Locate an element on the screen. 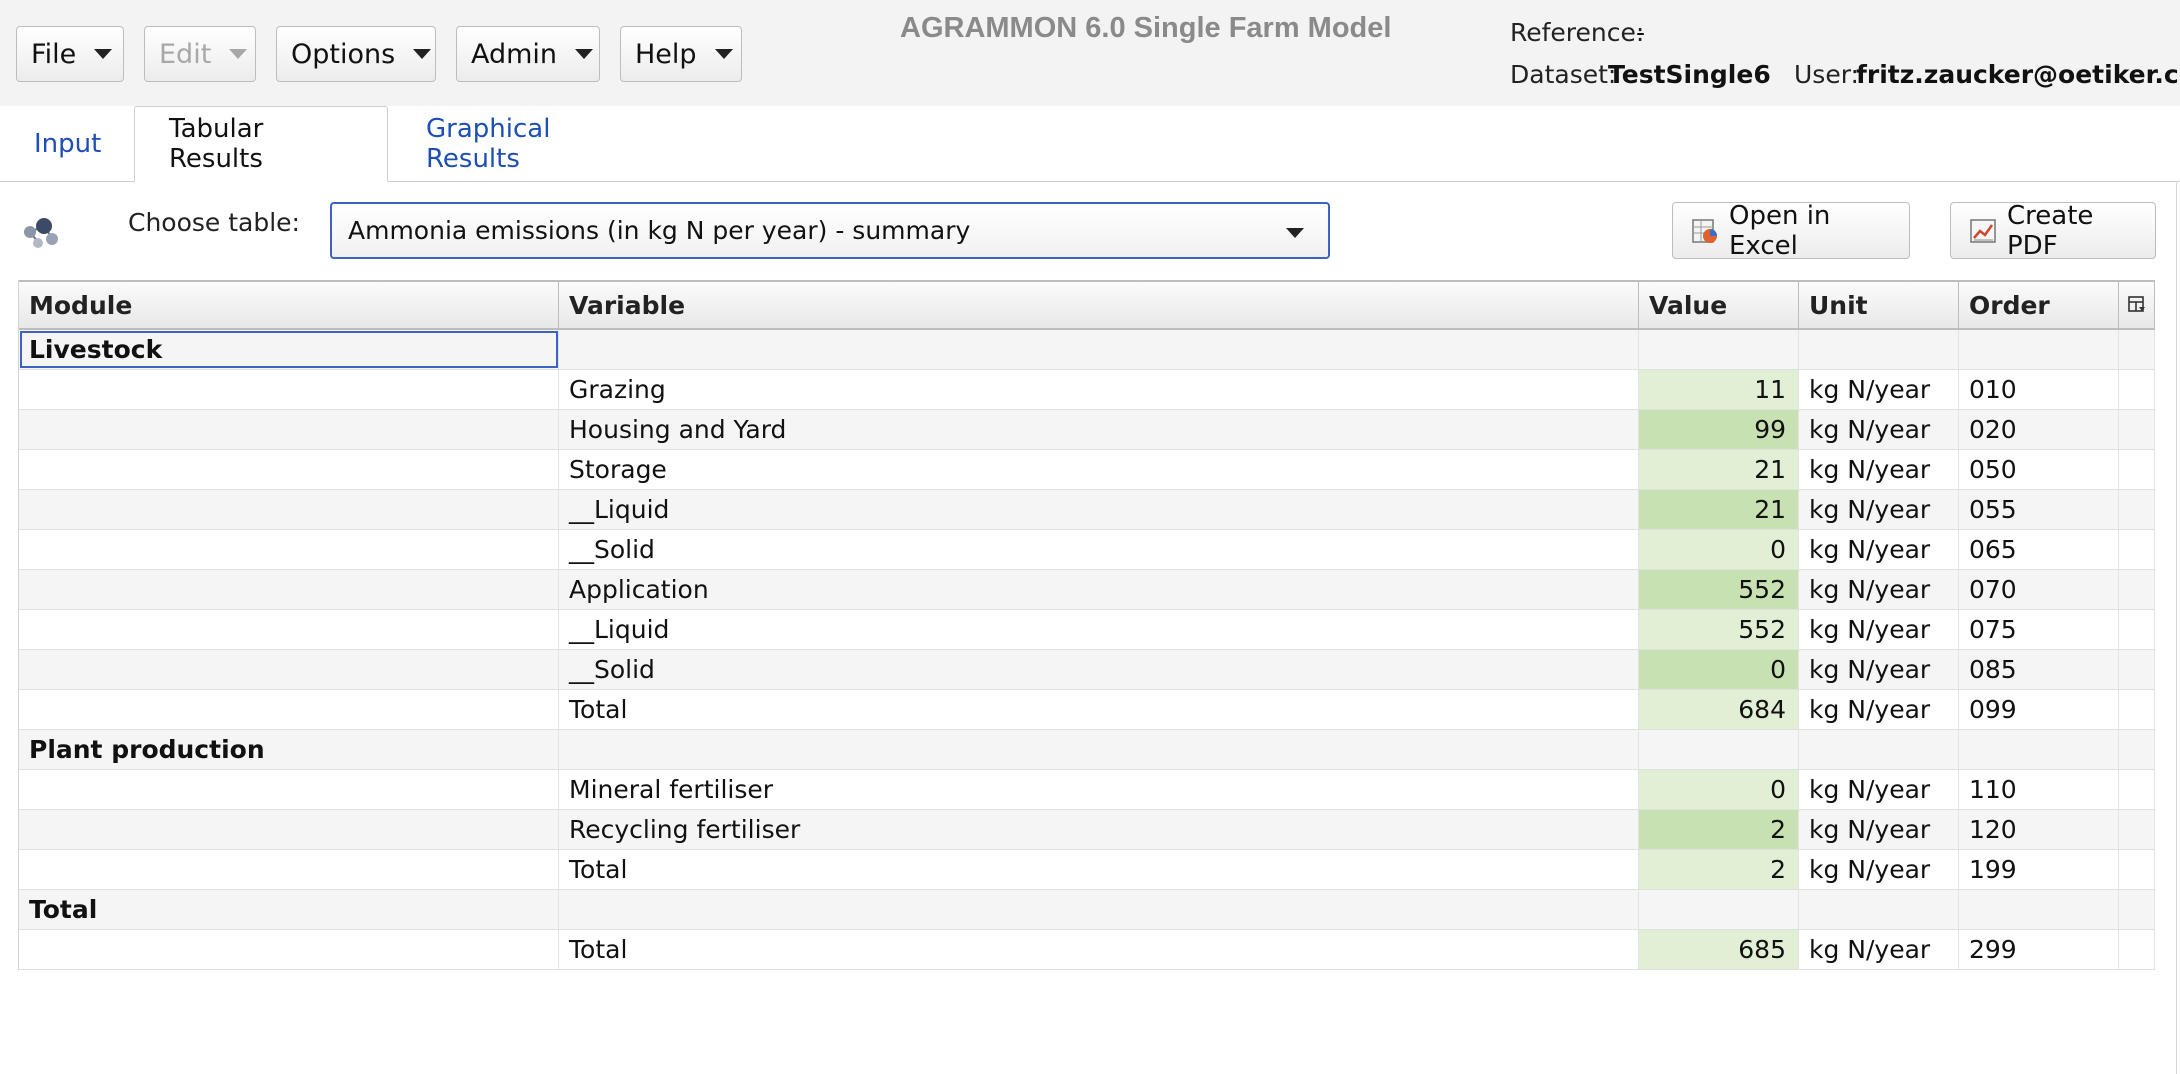 The image size is (2180, 1074). column-header-order: Order is located at coordinates (2039, 305).